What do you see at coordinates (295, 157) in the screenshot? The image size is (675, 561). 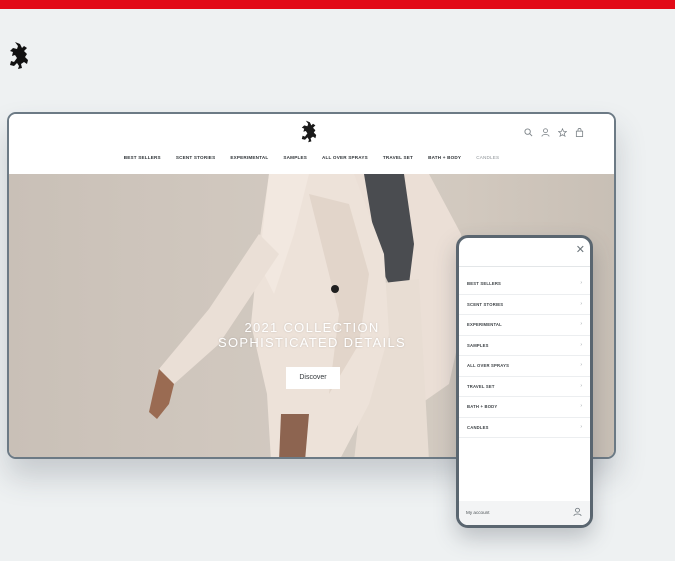 I see `nav-item-samples: SAMPLES` at bounding box center [295, 157].